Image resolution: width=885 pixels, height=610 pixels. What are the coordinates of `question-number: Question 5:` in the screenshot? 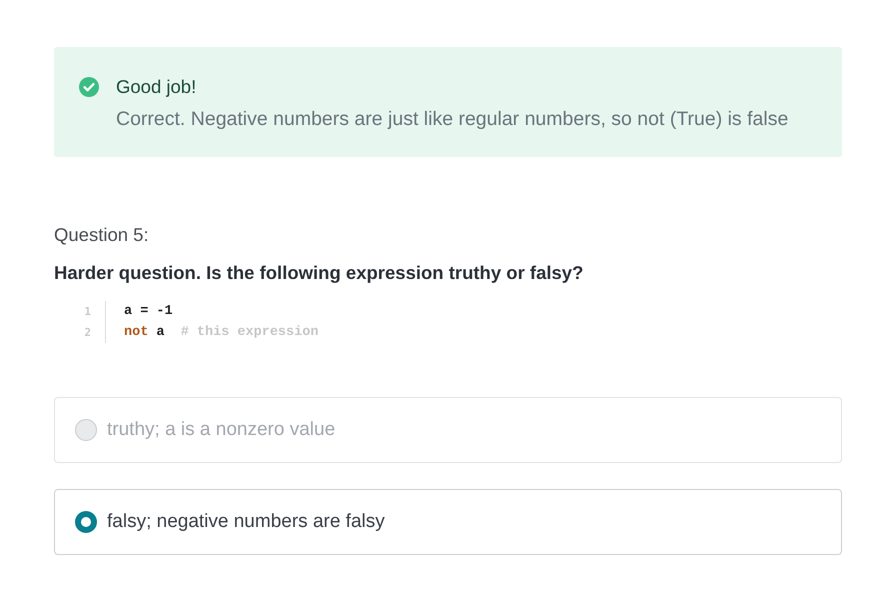 It's located at (102, 235).